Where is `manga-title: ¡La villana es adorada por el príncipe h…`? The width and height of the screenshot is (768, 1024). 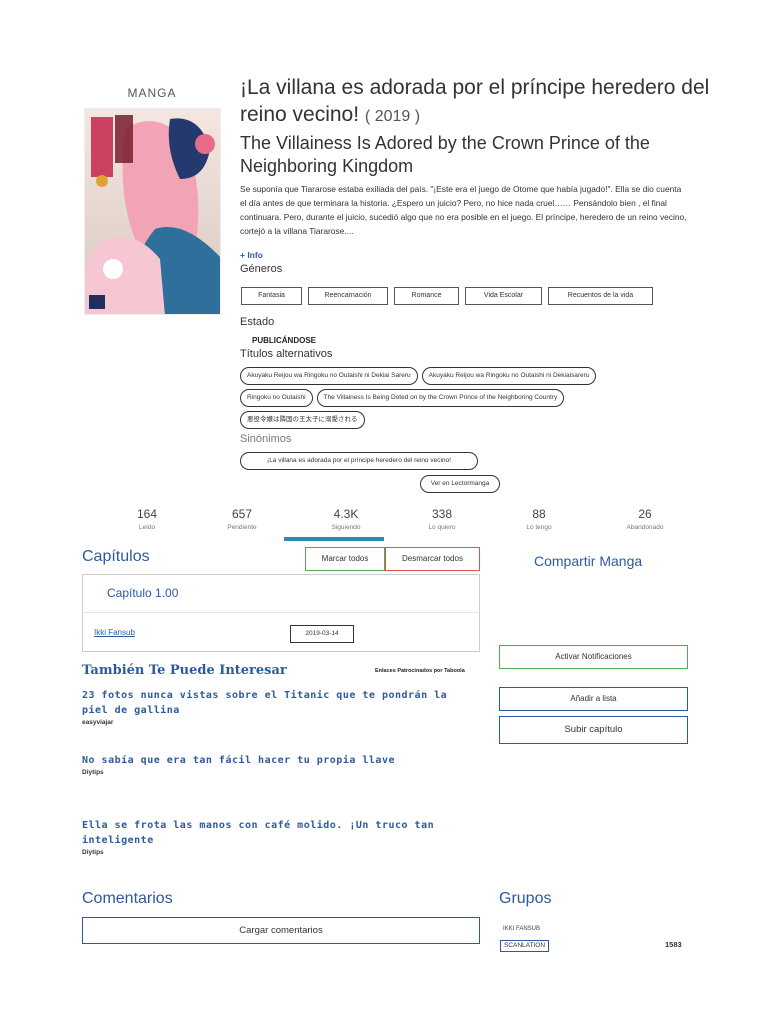
manga-title: ¡La villana es adorada por el príncipe h… is located at coordinates (475, 102).